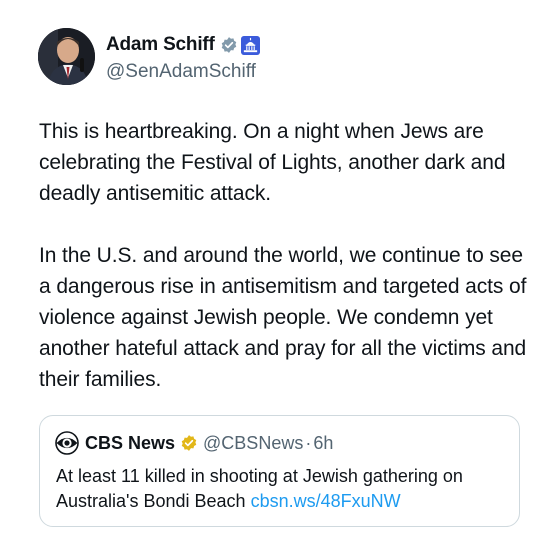  I want to click on quoted-display-name: CBS News, so click(130, 443).